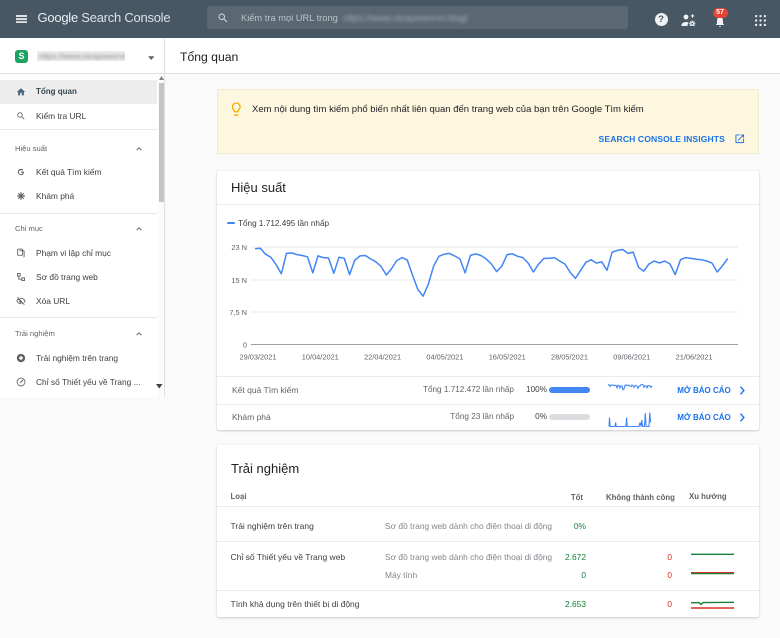 The width and height of the screenshot is (780, 638). I want to click on svg-text: 21/06/2021, so click(694, 357).